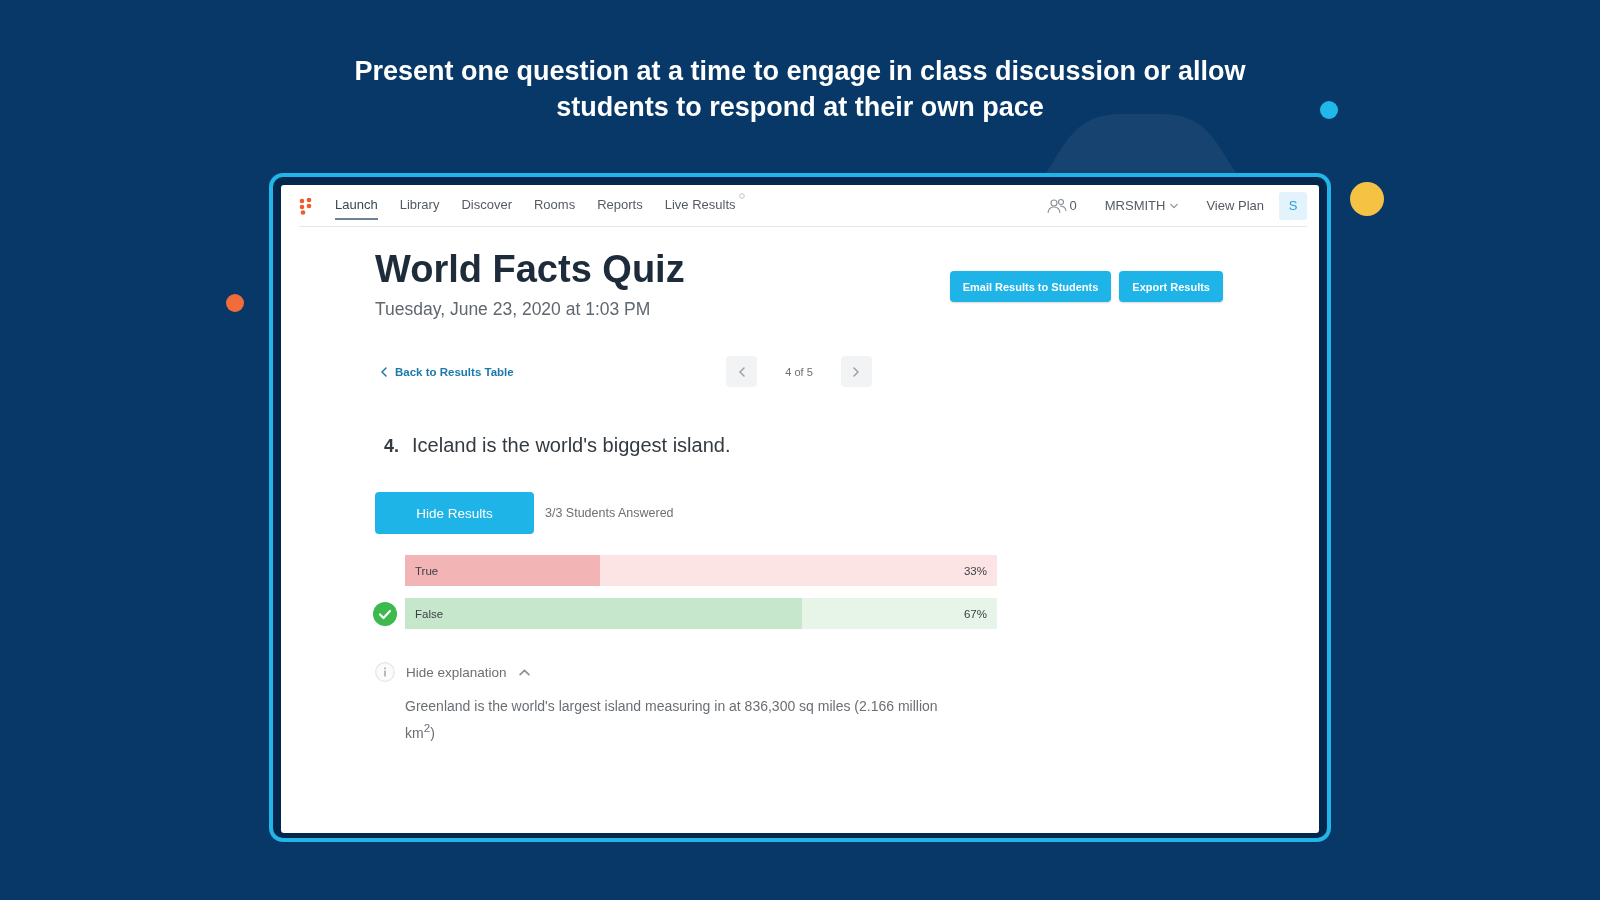 This screenshot has width=1600, height=900. What do you see at coordinates (975, 613) in the screenshot?
I see `answer-percent: 67%` at bounding box center [975, 613].